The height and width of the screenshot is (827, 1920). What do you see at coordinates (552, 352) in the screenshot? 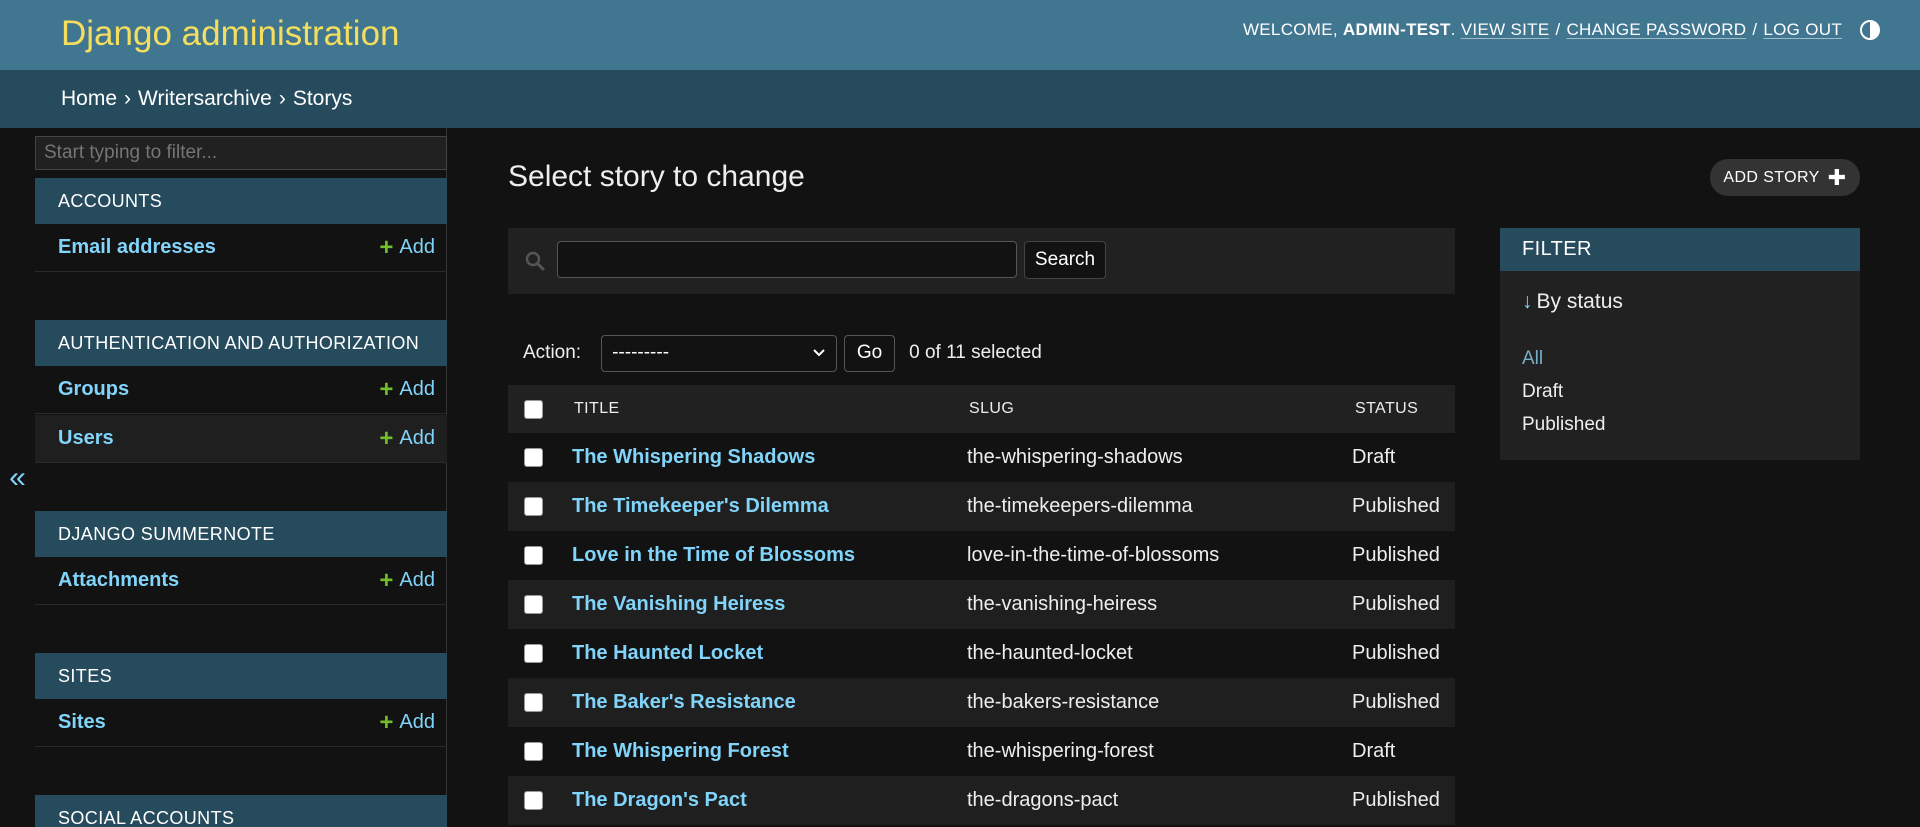
I see `action-label: Action:` at bounding box center [552, 352].